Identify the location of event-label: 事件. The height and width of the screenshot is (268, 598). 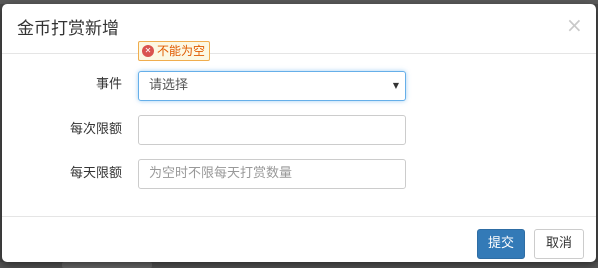
(108, 84).